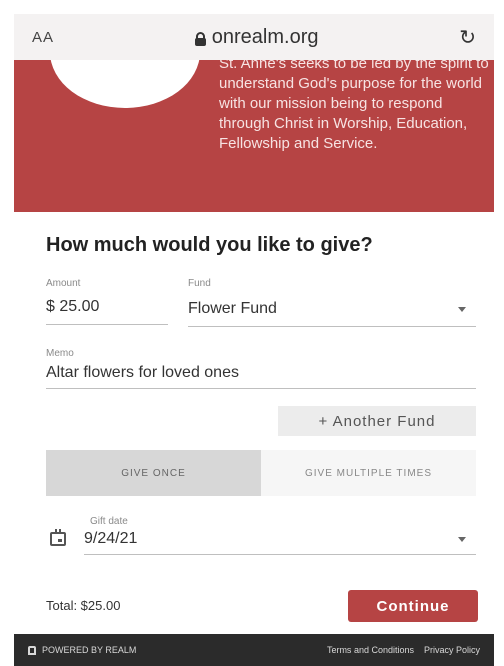  What do you see at coordinates (462, 309) in the screenshot?
I see `fund-chevron-down-icon` at bounding box center [462, 309].